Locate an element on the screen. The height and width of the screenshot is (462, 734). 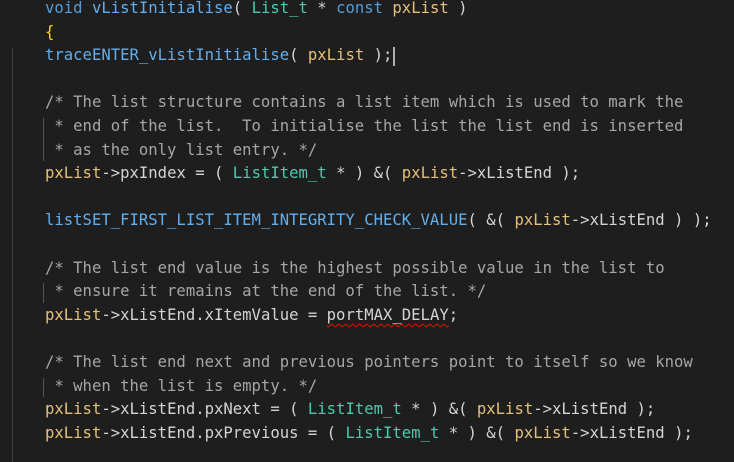
code-token: { is located at coordinates (50, 31).